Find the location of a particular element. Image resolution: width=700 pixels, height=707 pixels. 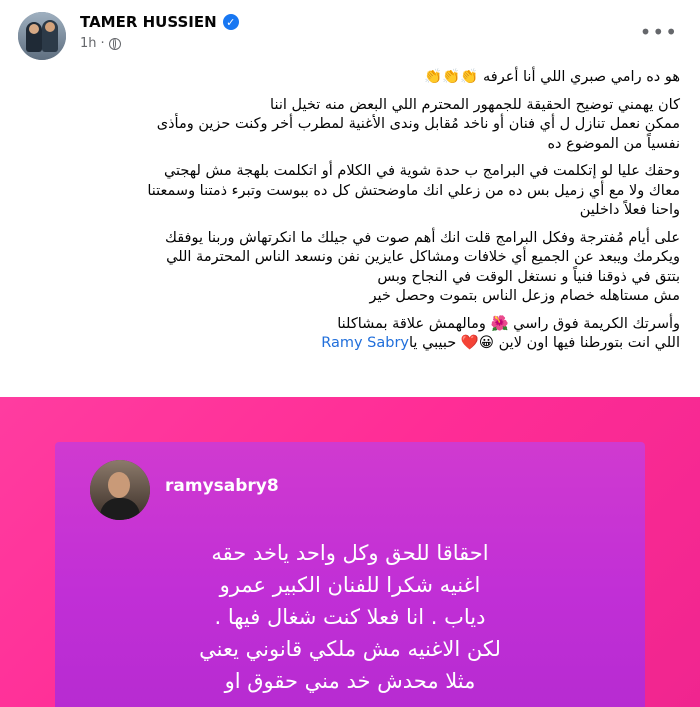

author-name: TAMER HUSSIEN is located at coordinates (148, 22).